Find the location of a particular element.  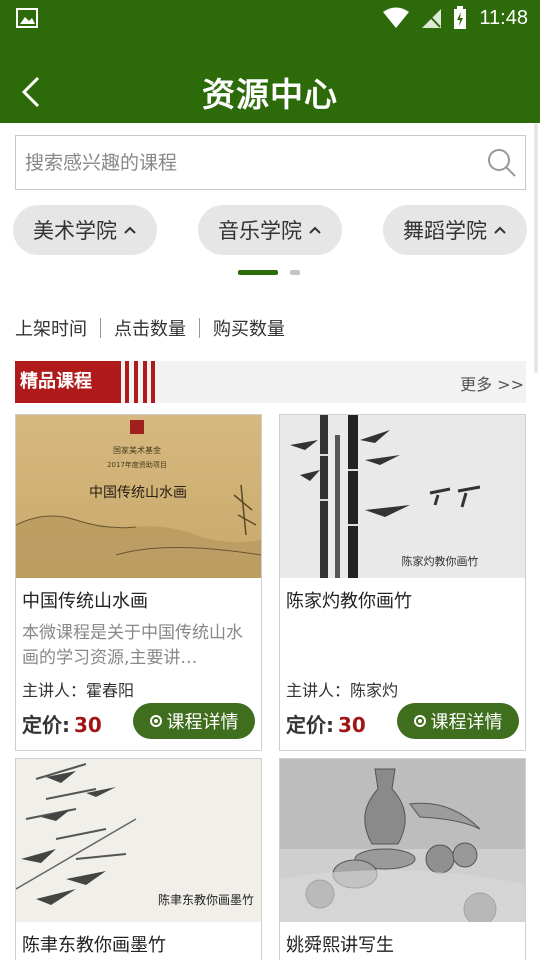

course-title: 陈家灼教你画竹 is located at coordinates (349, 601).